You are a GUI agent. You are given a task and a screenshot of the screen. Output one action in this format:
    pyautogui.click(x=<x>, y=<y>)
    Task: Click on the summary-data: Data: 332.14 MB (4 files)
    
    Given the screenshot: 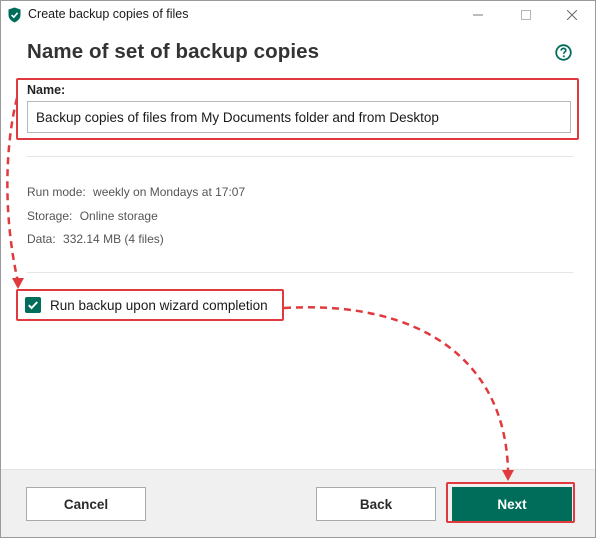 What is the action you would take?
    pyautogui.click(x=95, y=239)
    